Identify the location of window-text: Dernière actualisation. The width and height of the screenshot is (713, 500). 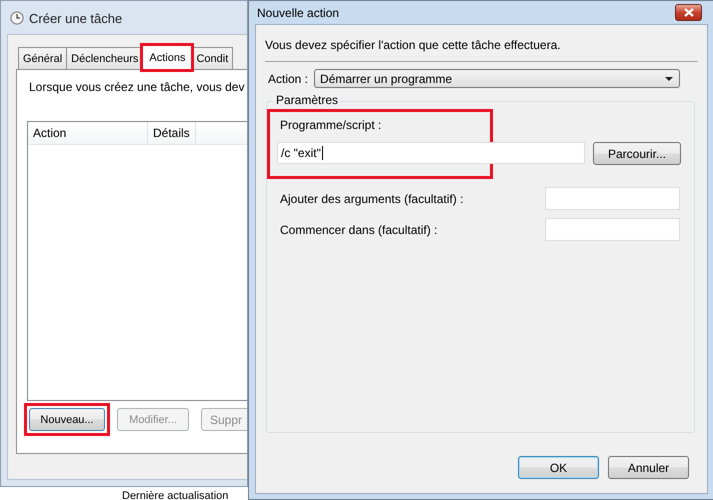
(175, 494).